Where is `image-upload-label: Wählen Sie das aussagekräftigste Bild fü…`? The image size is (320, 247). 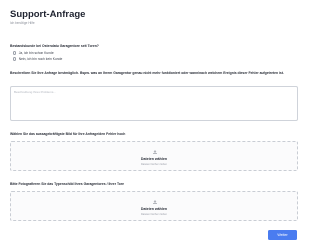 image-upload-label: Wählen Sie das aussagekräftigste Bild fü… is located at coordinates (68, 134).